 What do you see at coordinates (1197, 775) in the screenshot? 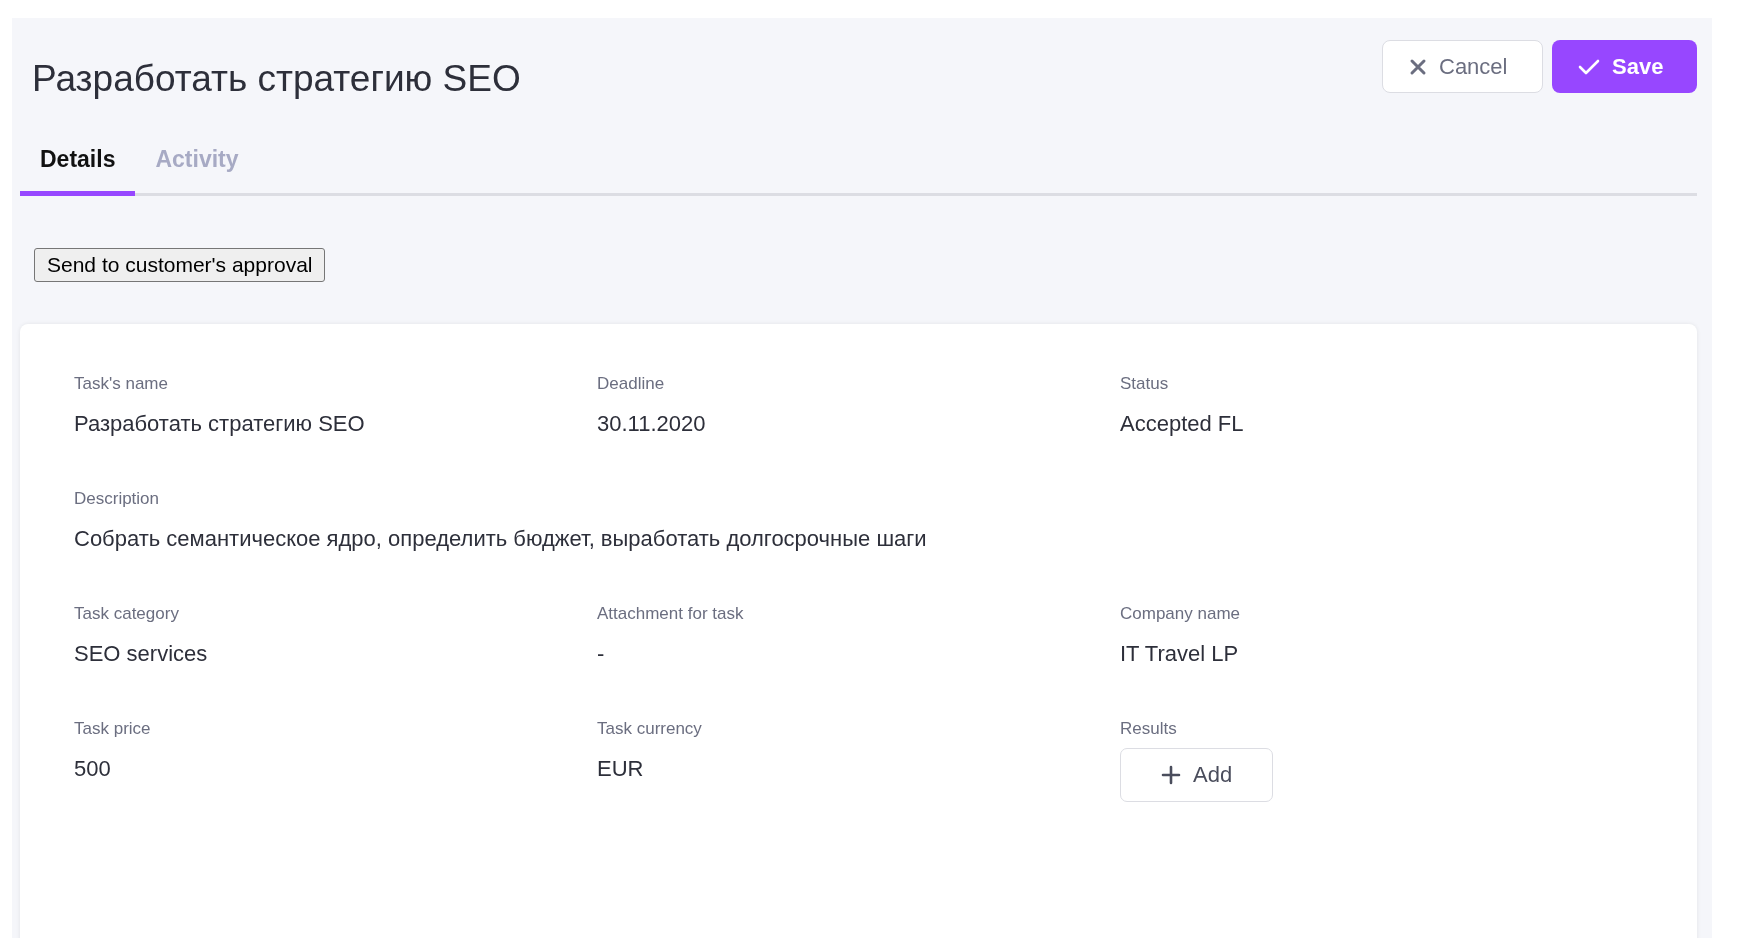
I see `add-button: Add` at bounding box center [1197, 775].